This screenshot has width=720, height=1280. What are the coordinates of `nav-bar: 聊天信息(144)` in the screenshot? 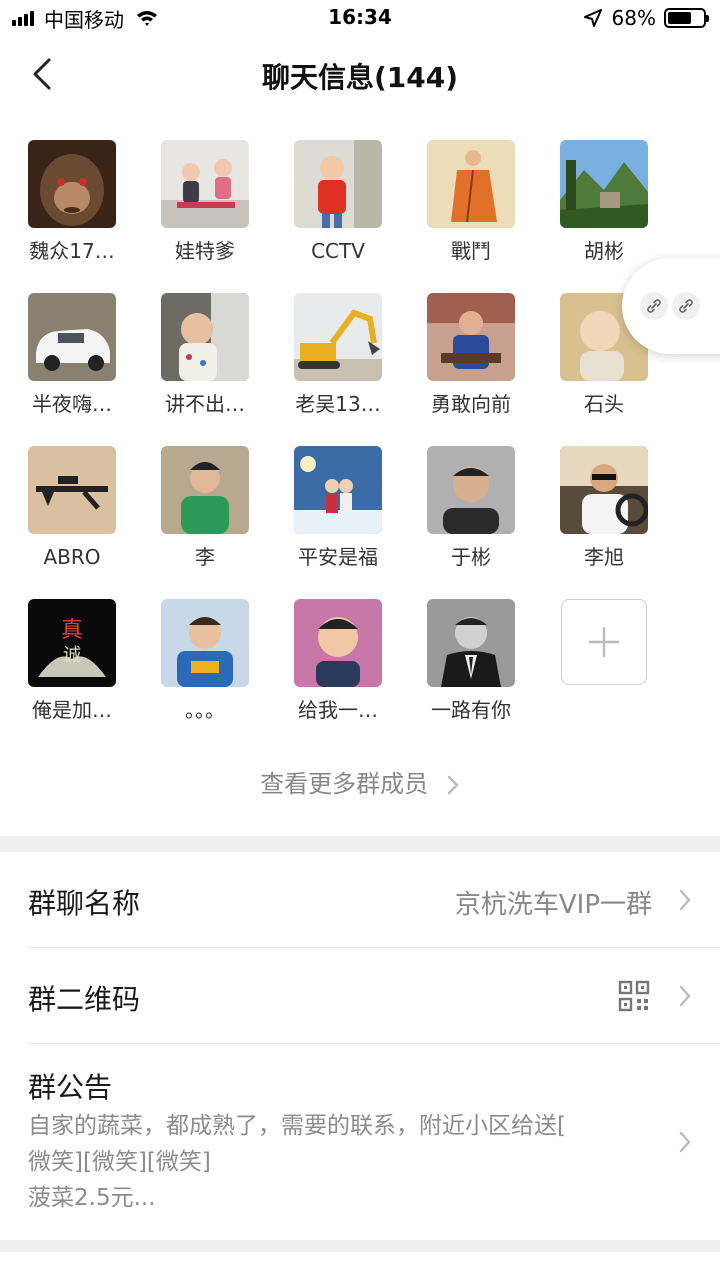 It's located at (360, 74).